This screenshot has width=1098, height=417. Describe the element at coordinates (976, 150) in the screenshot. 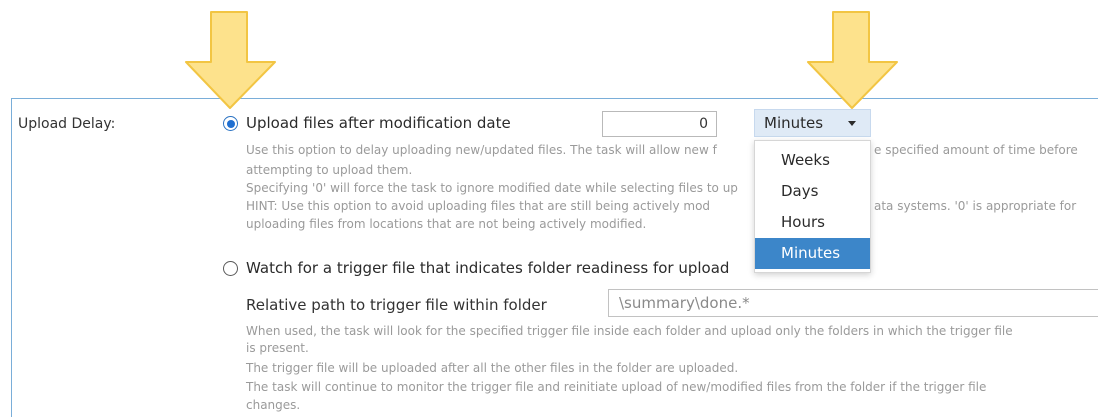

I see `help-line: e specified amount of time before` at that location.